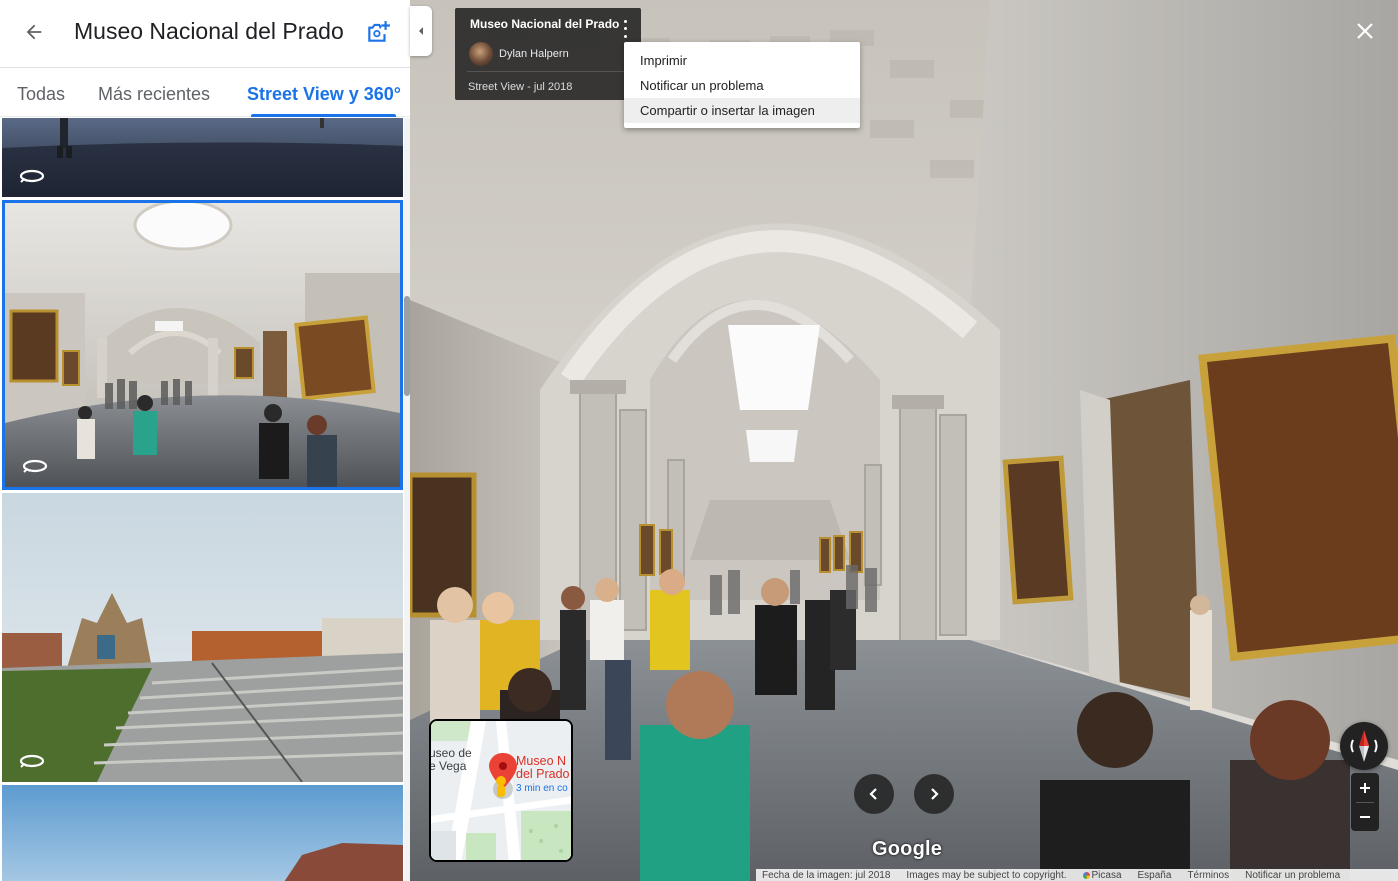  Describe the element at coordinates (534, 54) in the screenshot. I see `author-name: Dylan Halpern` at that location.